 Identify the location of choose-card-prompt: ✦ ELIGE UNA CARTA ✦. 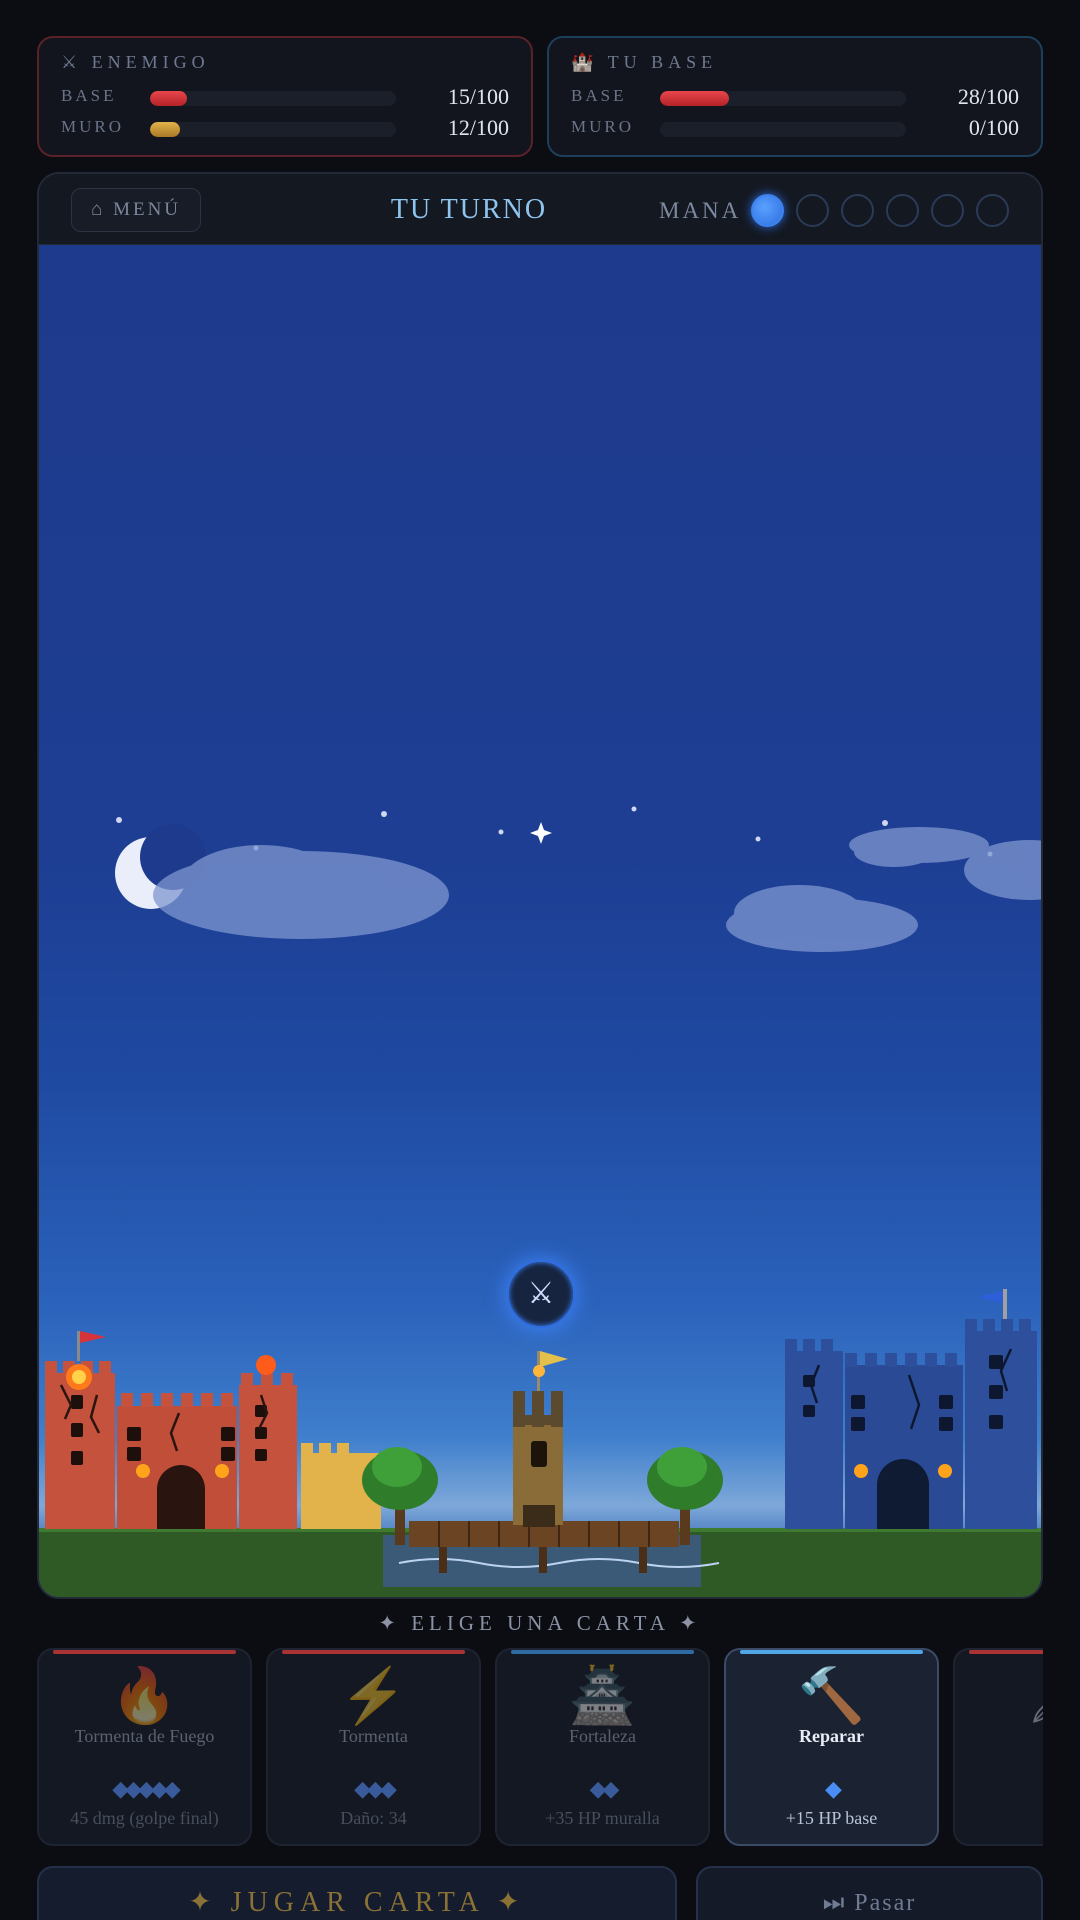
(540, 1623).